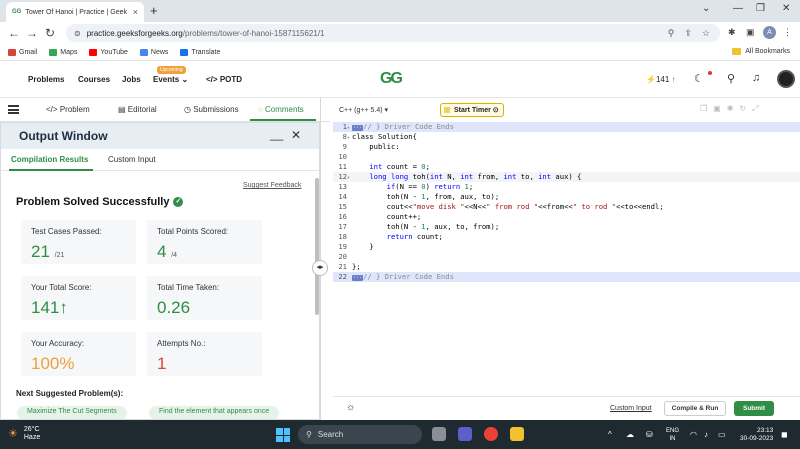  What do you see at coordinates (317, 246) in the screenshot?
I see `output-scrollbar` at bounding box center [317, 246].